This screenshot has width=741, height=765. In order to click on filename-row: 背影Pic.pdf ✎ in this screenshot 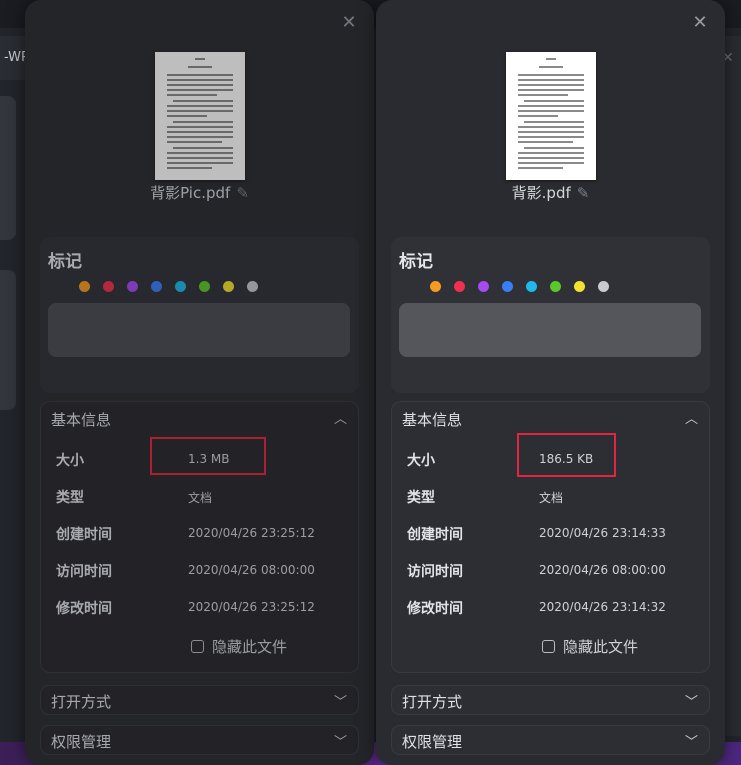, I will do `click(199, 192)`.